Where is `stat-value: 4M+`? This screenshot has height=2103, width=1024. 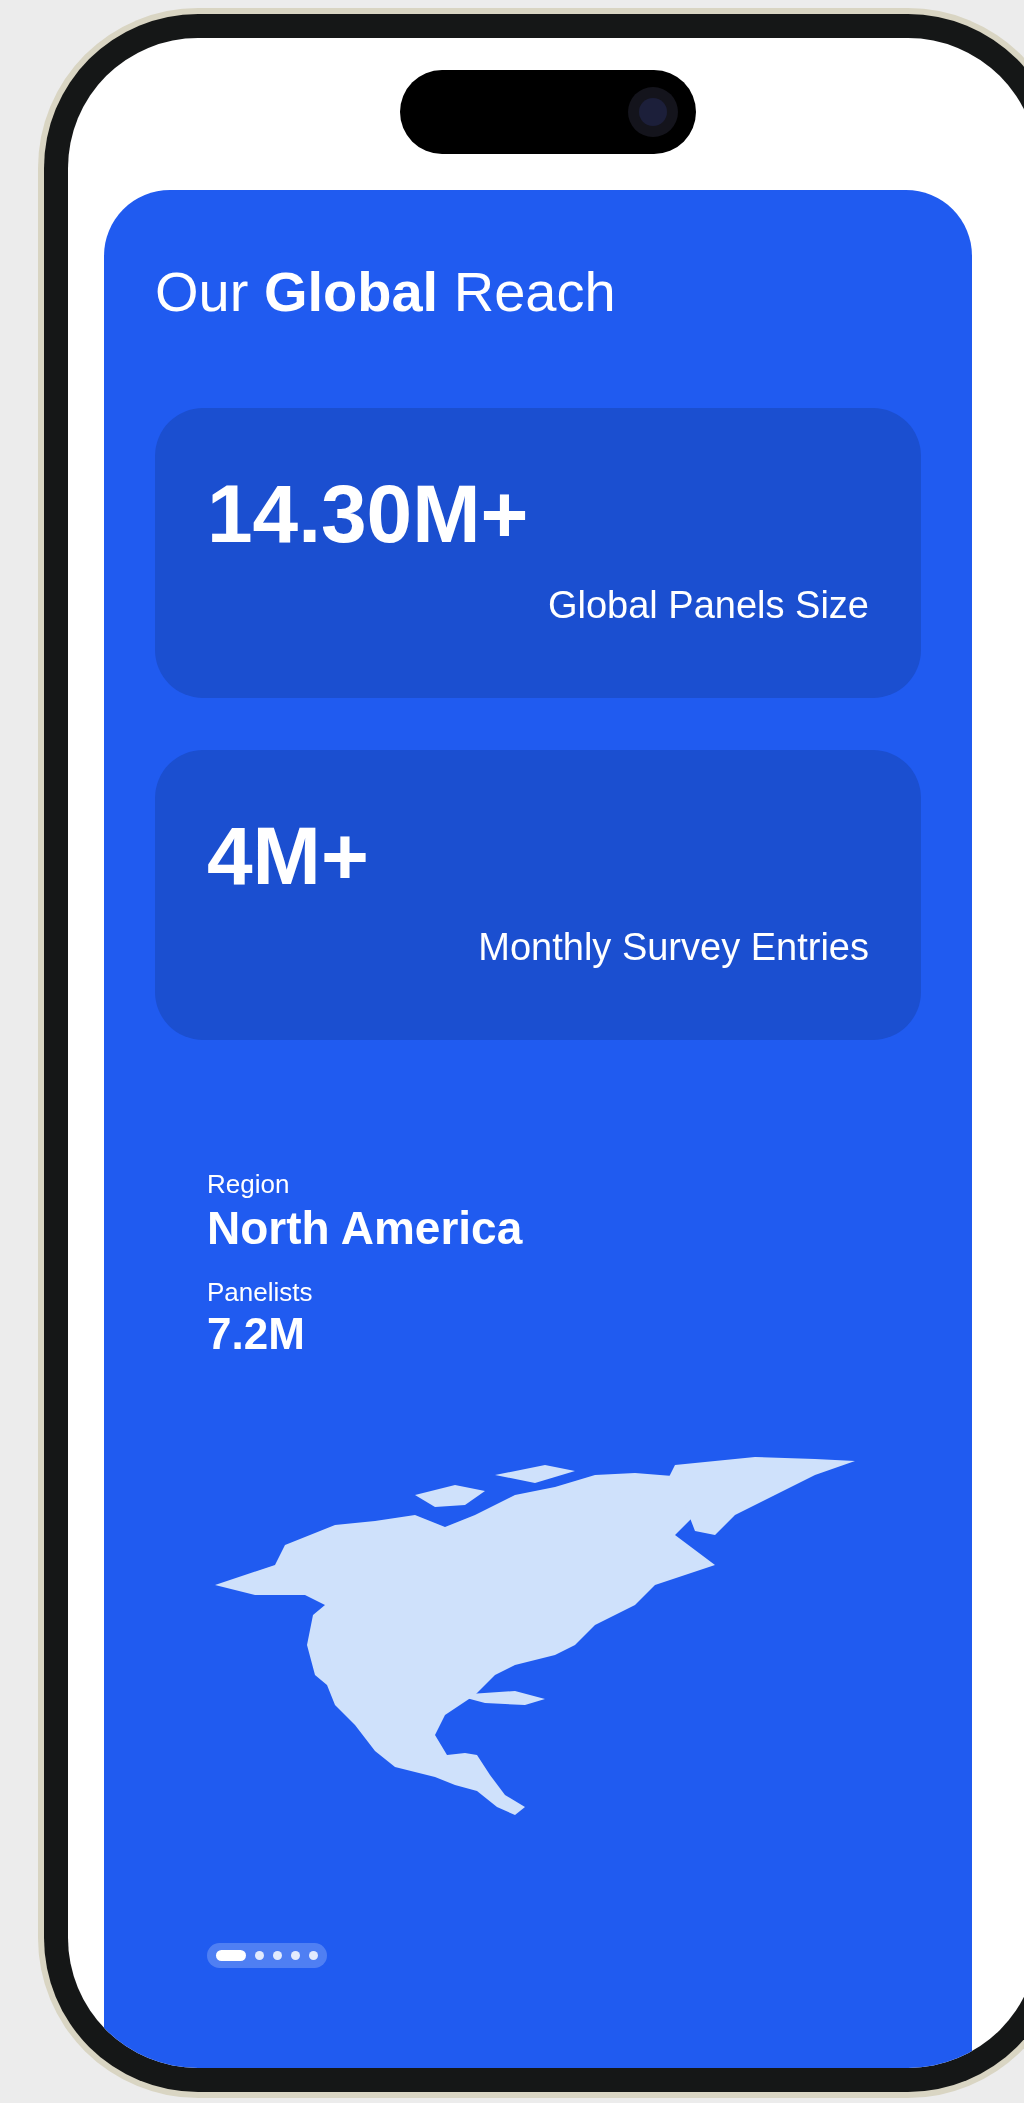 stat-value: 4M+ is located at coordinates (288, 856).